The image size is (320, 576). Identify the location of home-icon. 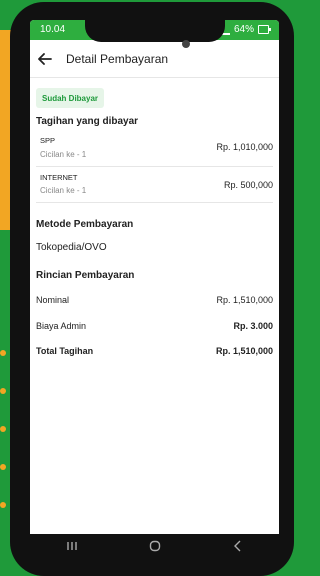
(155, 546).